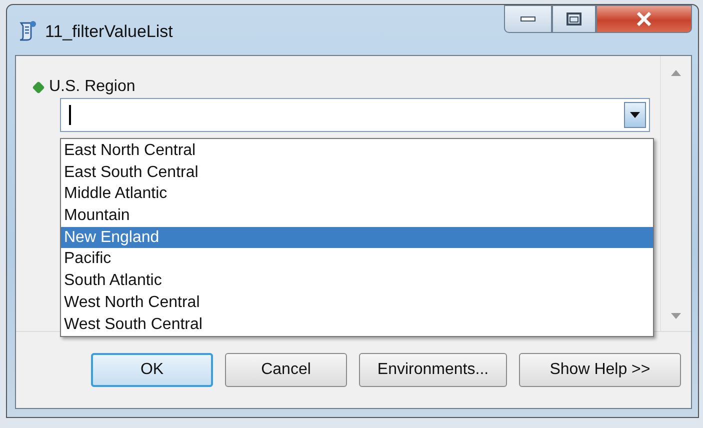  I want to click on close-button, so click(644, 19).